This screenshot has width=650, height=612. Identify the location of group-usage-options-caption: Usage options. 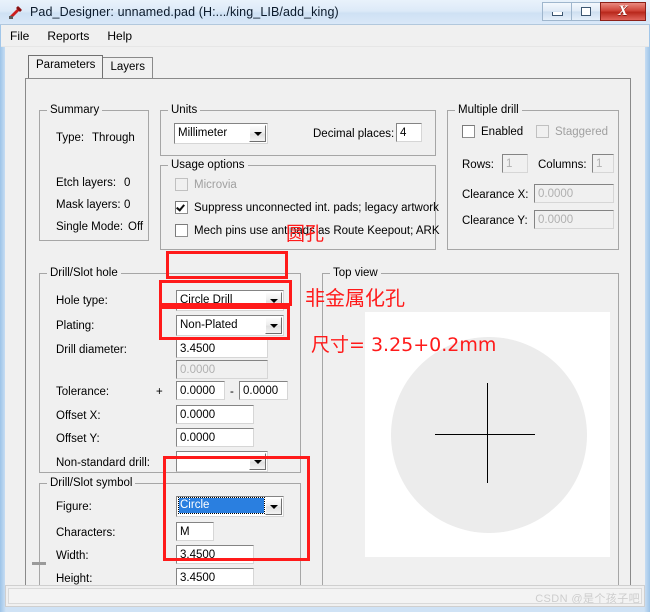
(208, 165).